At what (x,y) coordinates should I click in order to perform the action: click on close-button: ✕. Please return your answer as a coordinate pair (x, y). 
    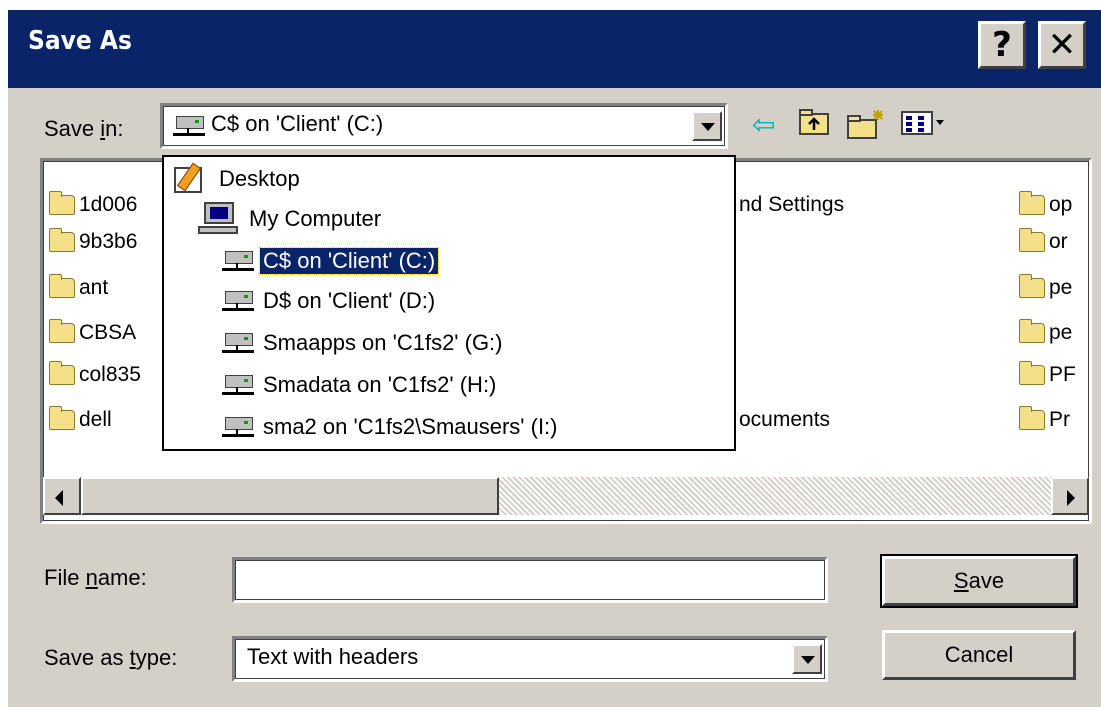
    Looking at the image, I should click on (1062, 45).